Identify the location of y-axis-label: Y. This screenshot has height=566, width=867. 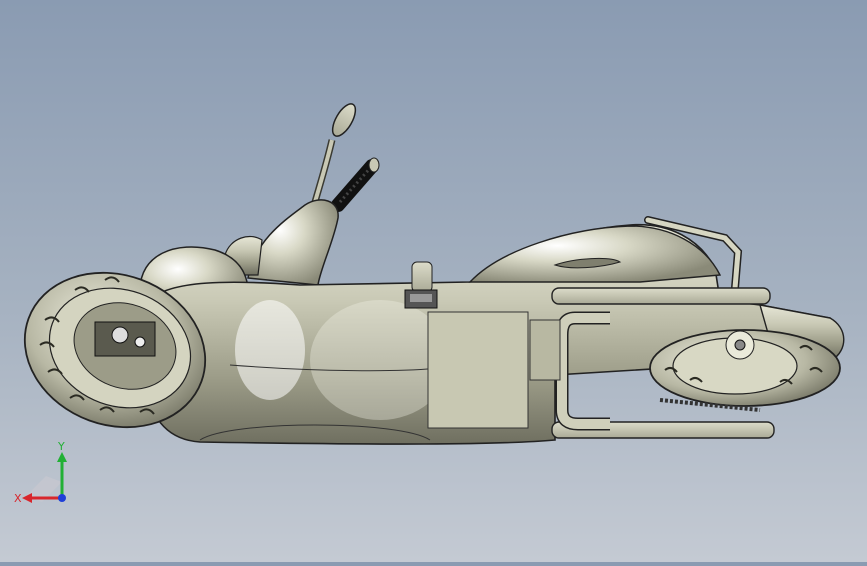
(61, 446).